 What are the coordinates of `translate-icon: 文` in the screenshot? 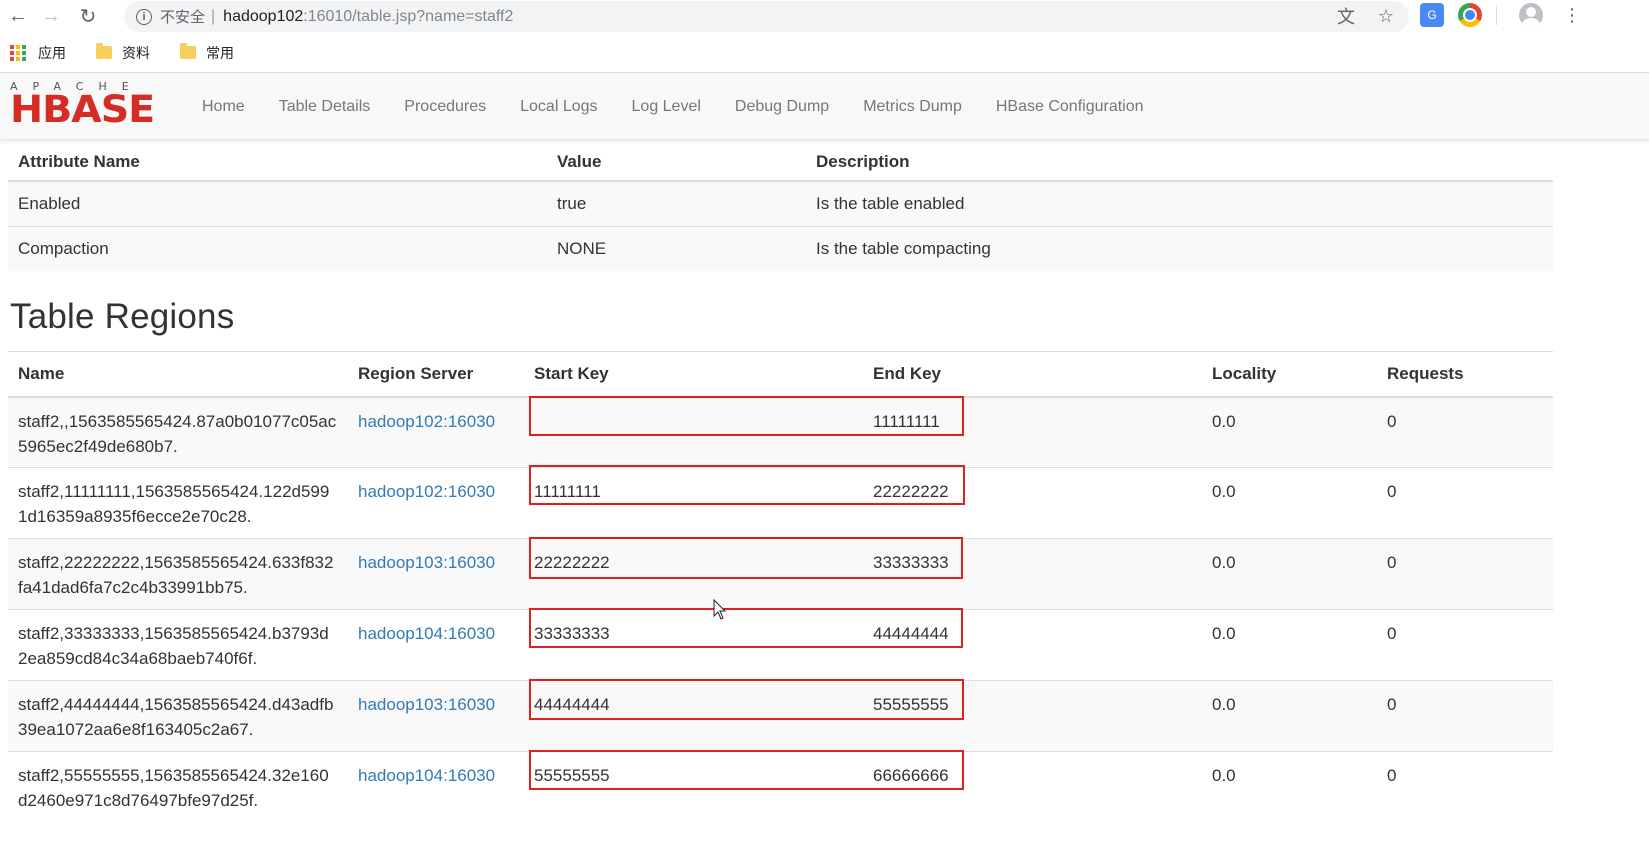 It's located at (1346, 16).